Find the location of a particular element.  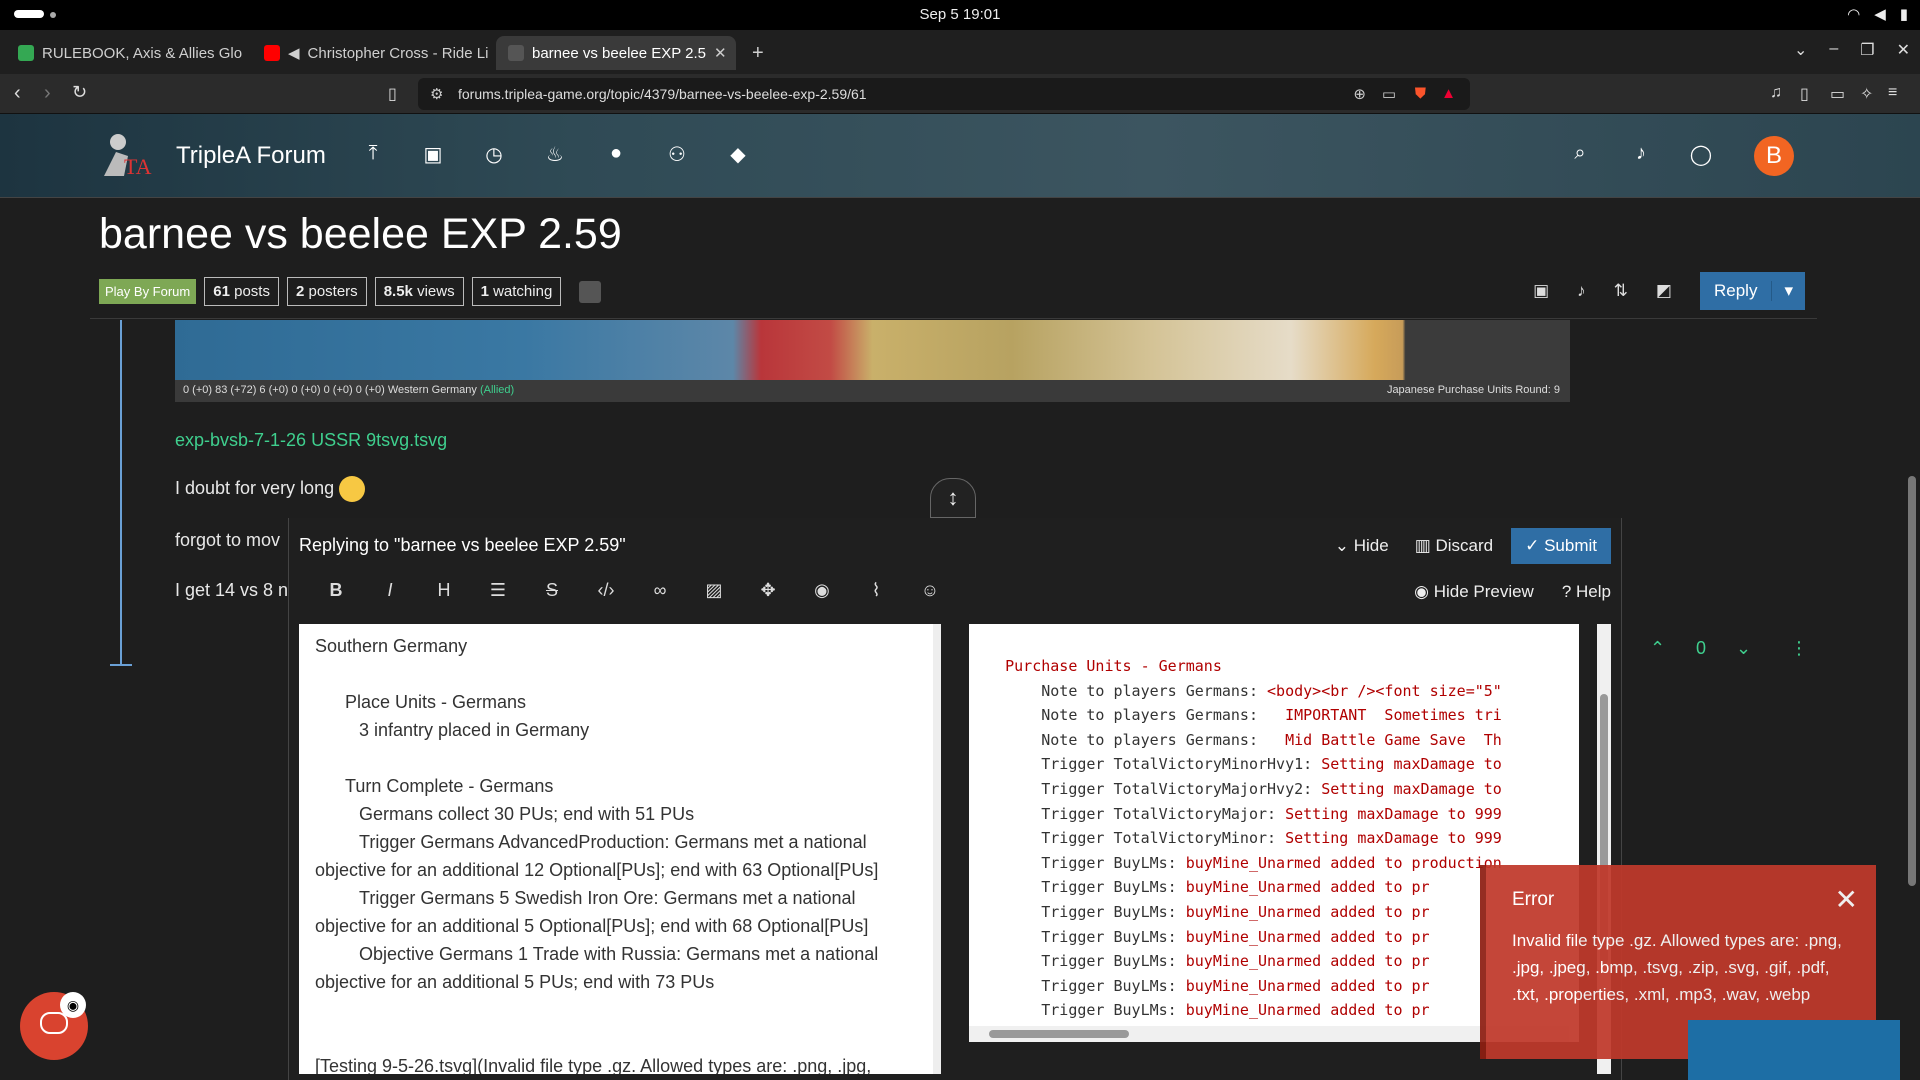

forum-title: TripleA Forum is located at coordinates (251, 156).